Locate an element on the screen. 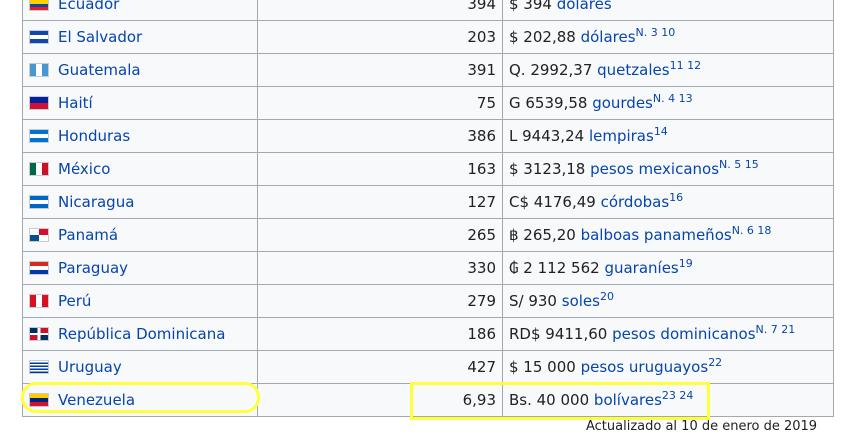  currency-link: pesos uruguayos is located at coordinates (645, 367).